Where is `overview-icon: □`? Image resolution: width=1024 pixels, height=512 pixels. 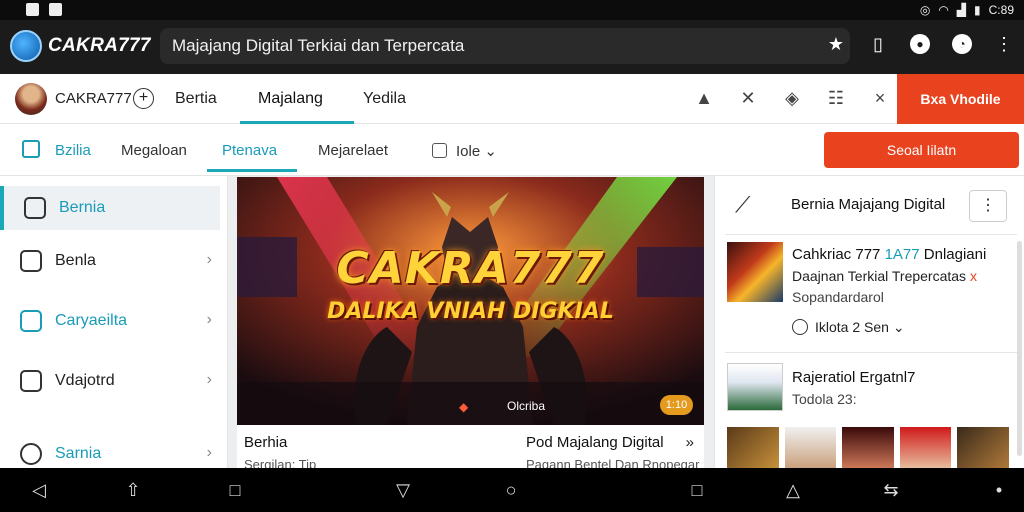 overview-icon: □ is located at coordinates (697, 490).